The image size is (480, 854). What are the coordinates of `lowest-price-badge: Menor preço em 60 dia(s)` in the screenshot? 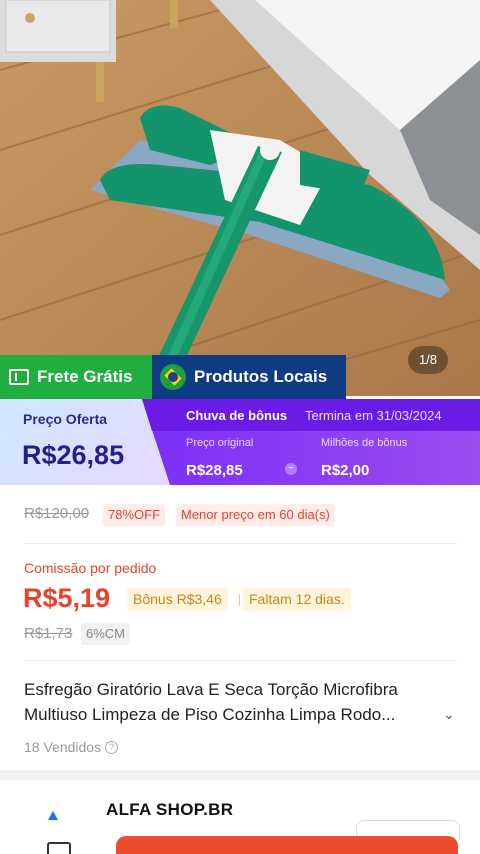 It's located at (255, 515).